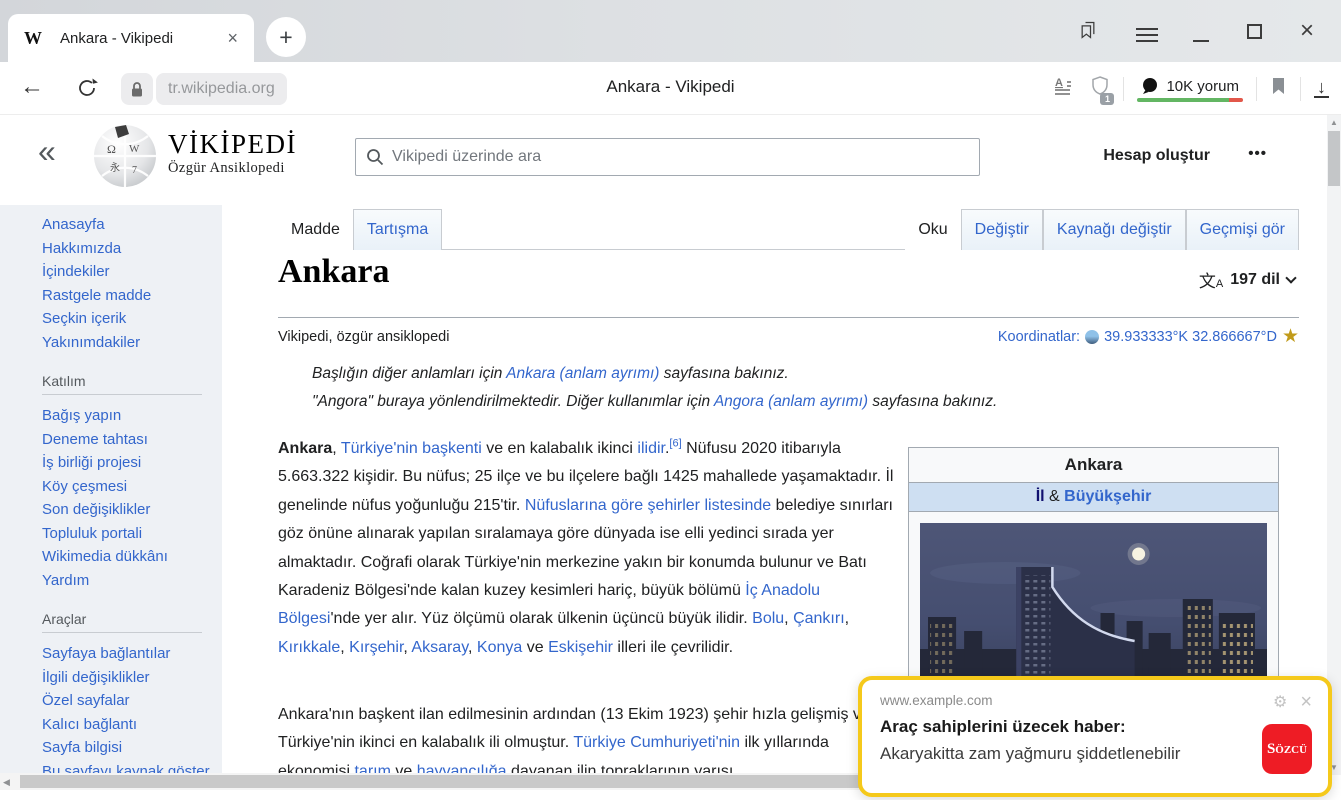 The image size is (1341, 800). Describe the element at coordinates (132, 510) in the screenshot. I see `sidebar-link: Son değişiklikler` at that location.